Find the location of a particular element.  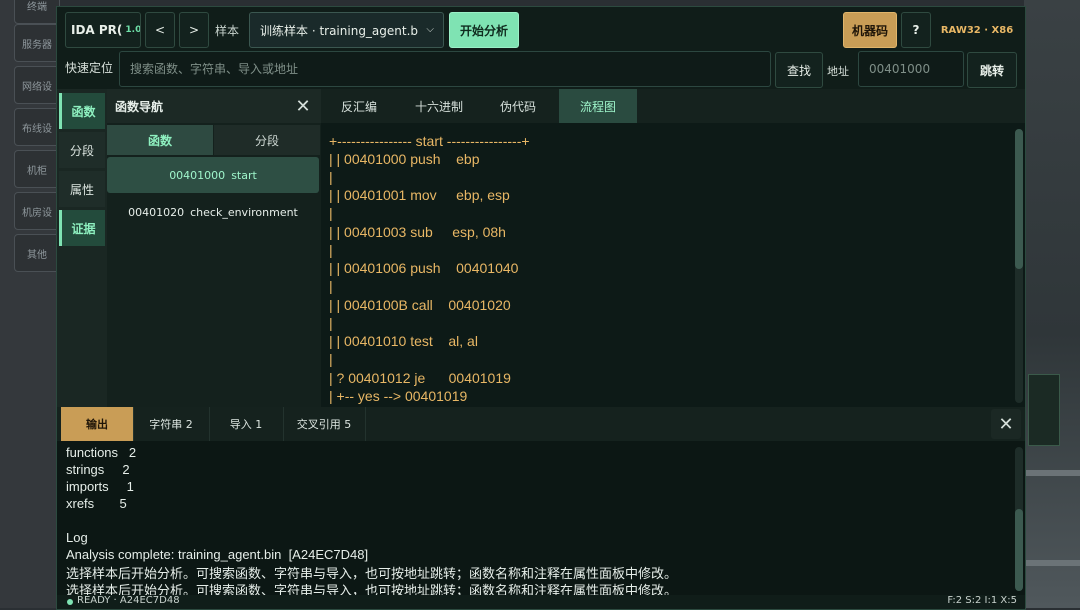

function-address: 00401000 is located at coordinates (197, 175).